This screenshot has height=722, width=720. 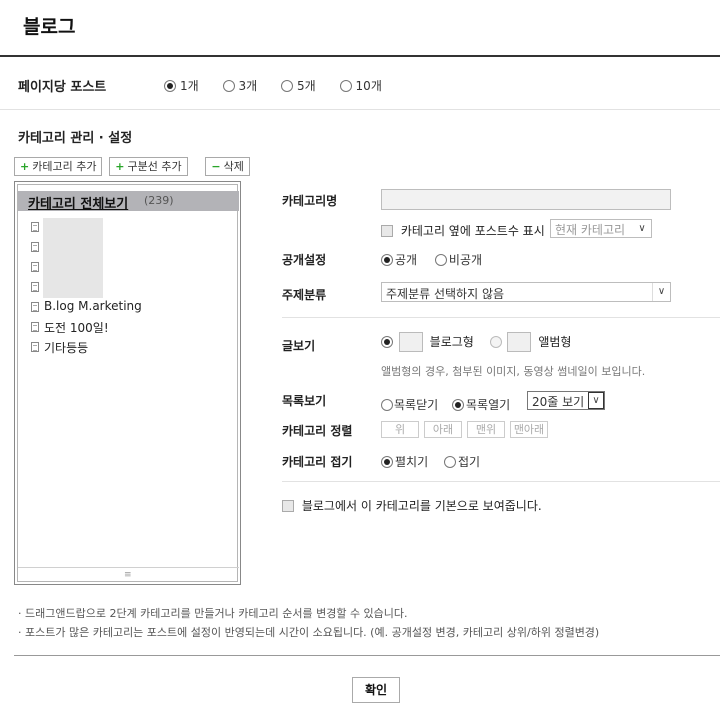 What do you see at coordinates (400, 429) in the screenshot?
I see `sort-up-button: 위` at bounding box center [400, 429].